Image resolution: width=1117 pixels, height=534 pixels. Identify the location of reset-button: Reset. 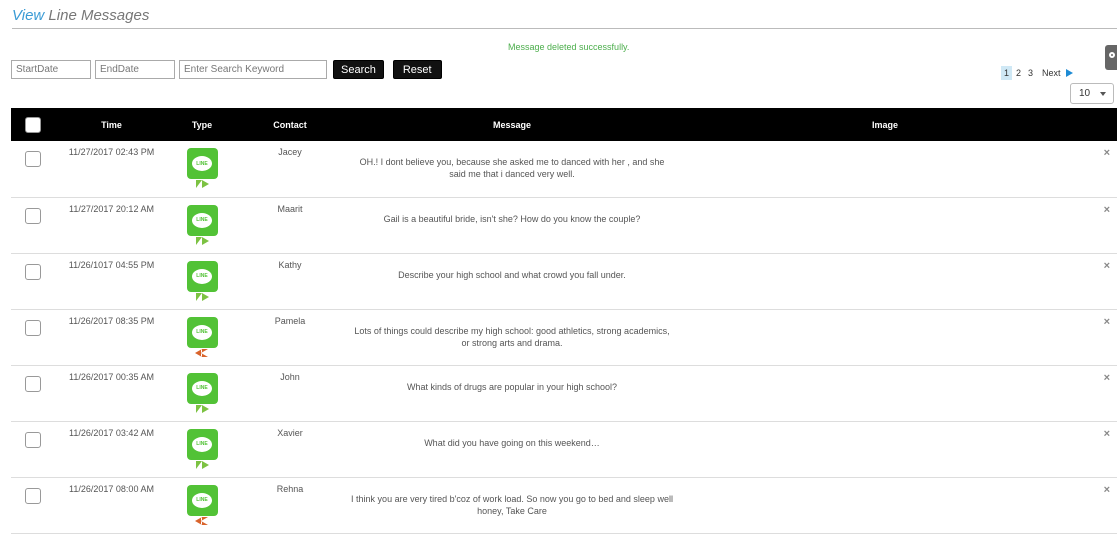
(417, 69).